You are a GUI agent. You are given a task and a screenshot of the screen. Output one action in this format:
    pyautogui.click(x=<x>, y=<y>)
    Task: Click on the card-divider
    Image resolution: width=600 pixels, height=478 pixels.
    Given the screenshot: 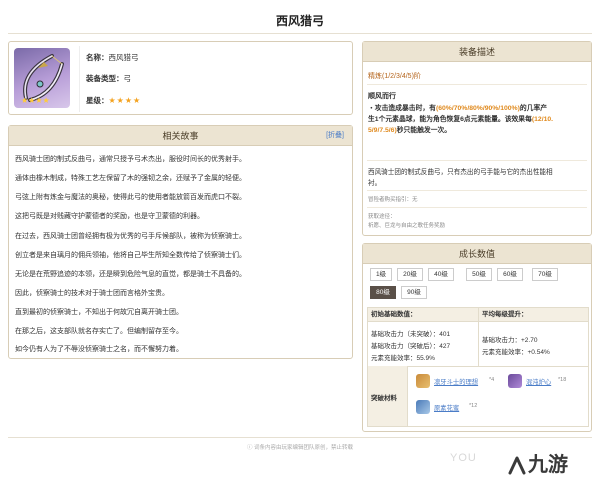 What is the action you would take?
    pyautogui.click(x=79, y=79)
    